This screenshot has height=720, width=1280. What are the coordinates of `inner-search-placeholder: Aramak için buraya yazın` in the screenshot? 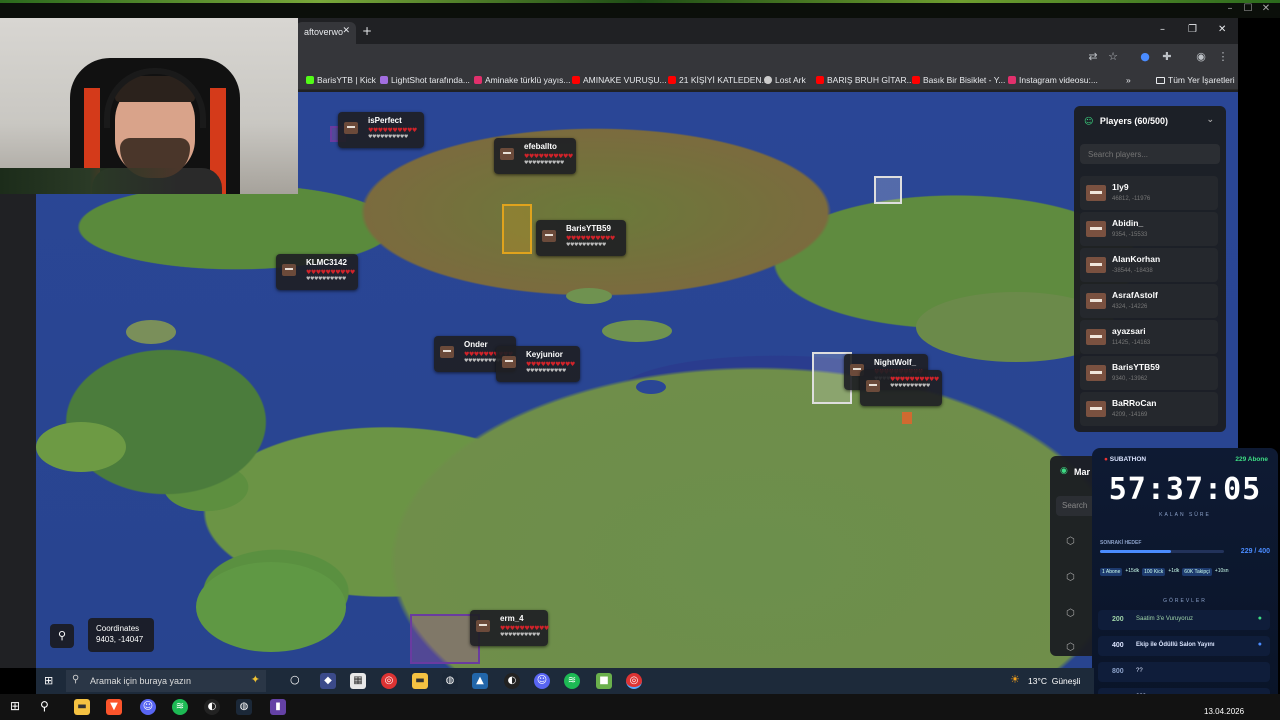 It's located at (141, 681).